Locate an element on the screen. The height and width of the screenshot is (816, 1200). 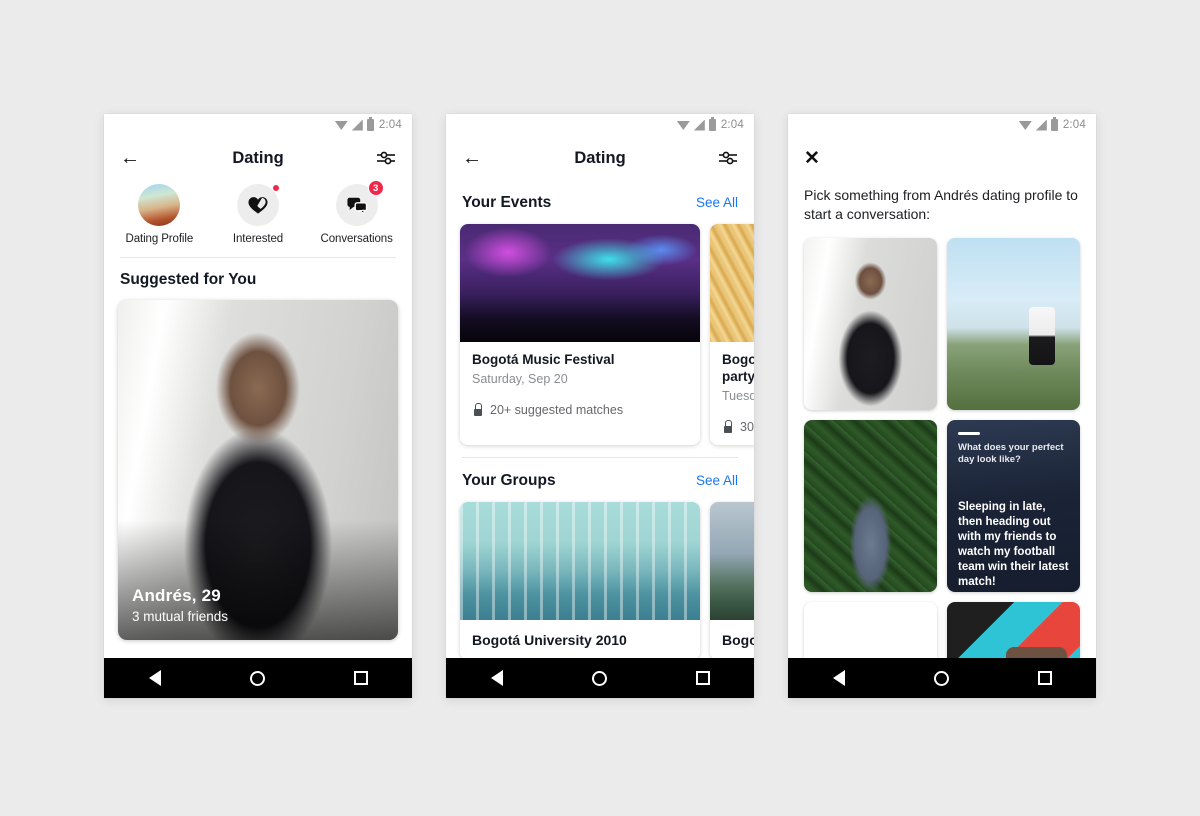
events-section-header: Your Events See All is located at coordinates (600, 201).